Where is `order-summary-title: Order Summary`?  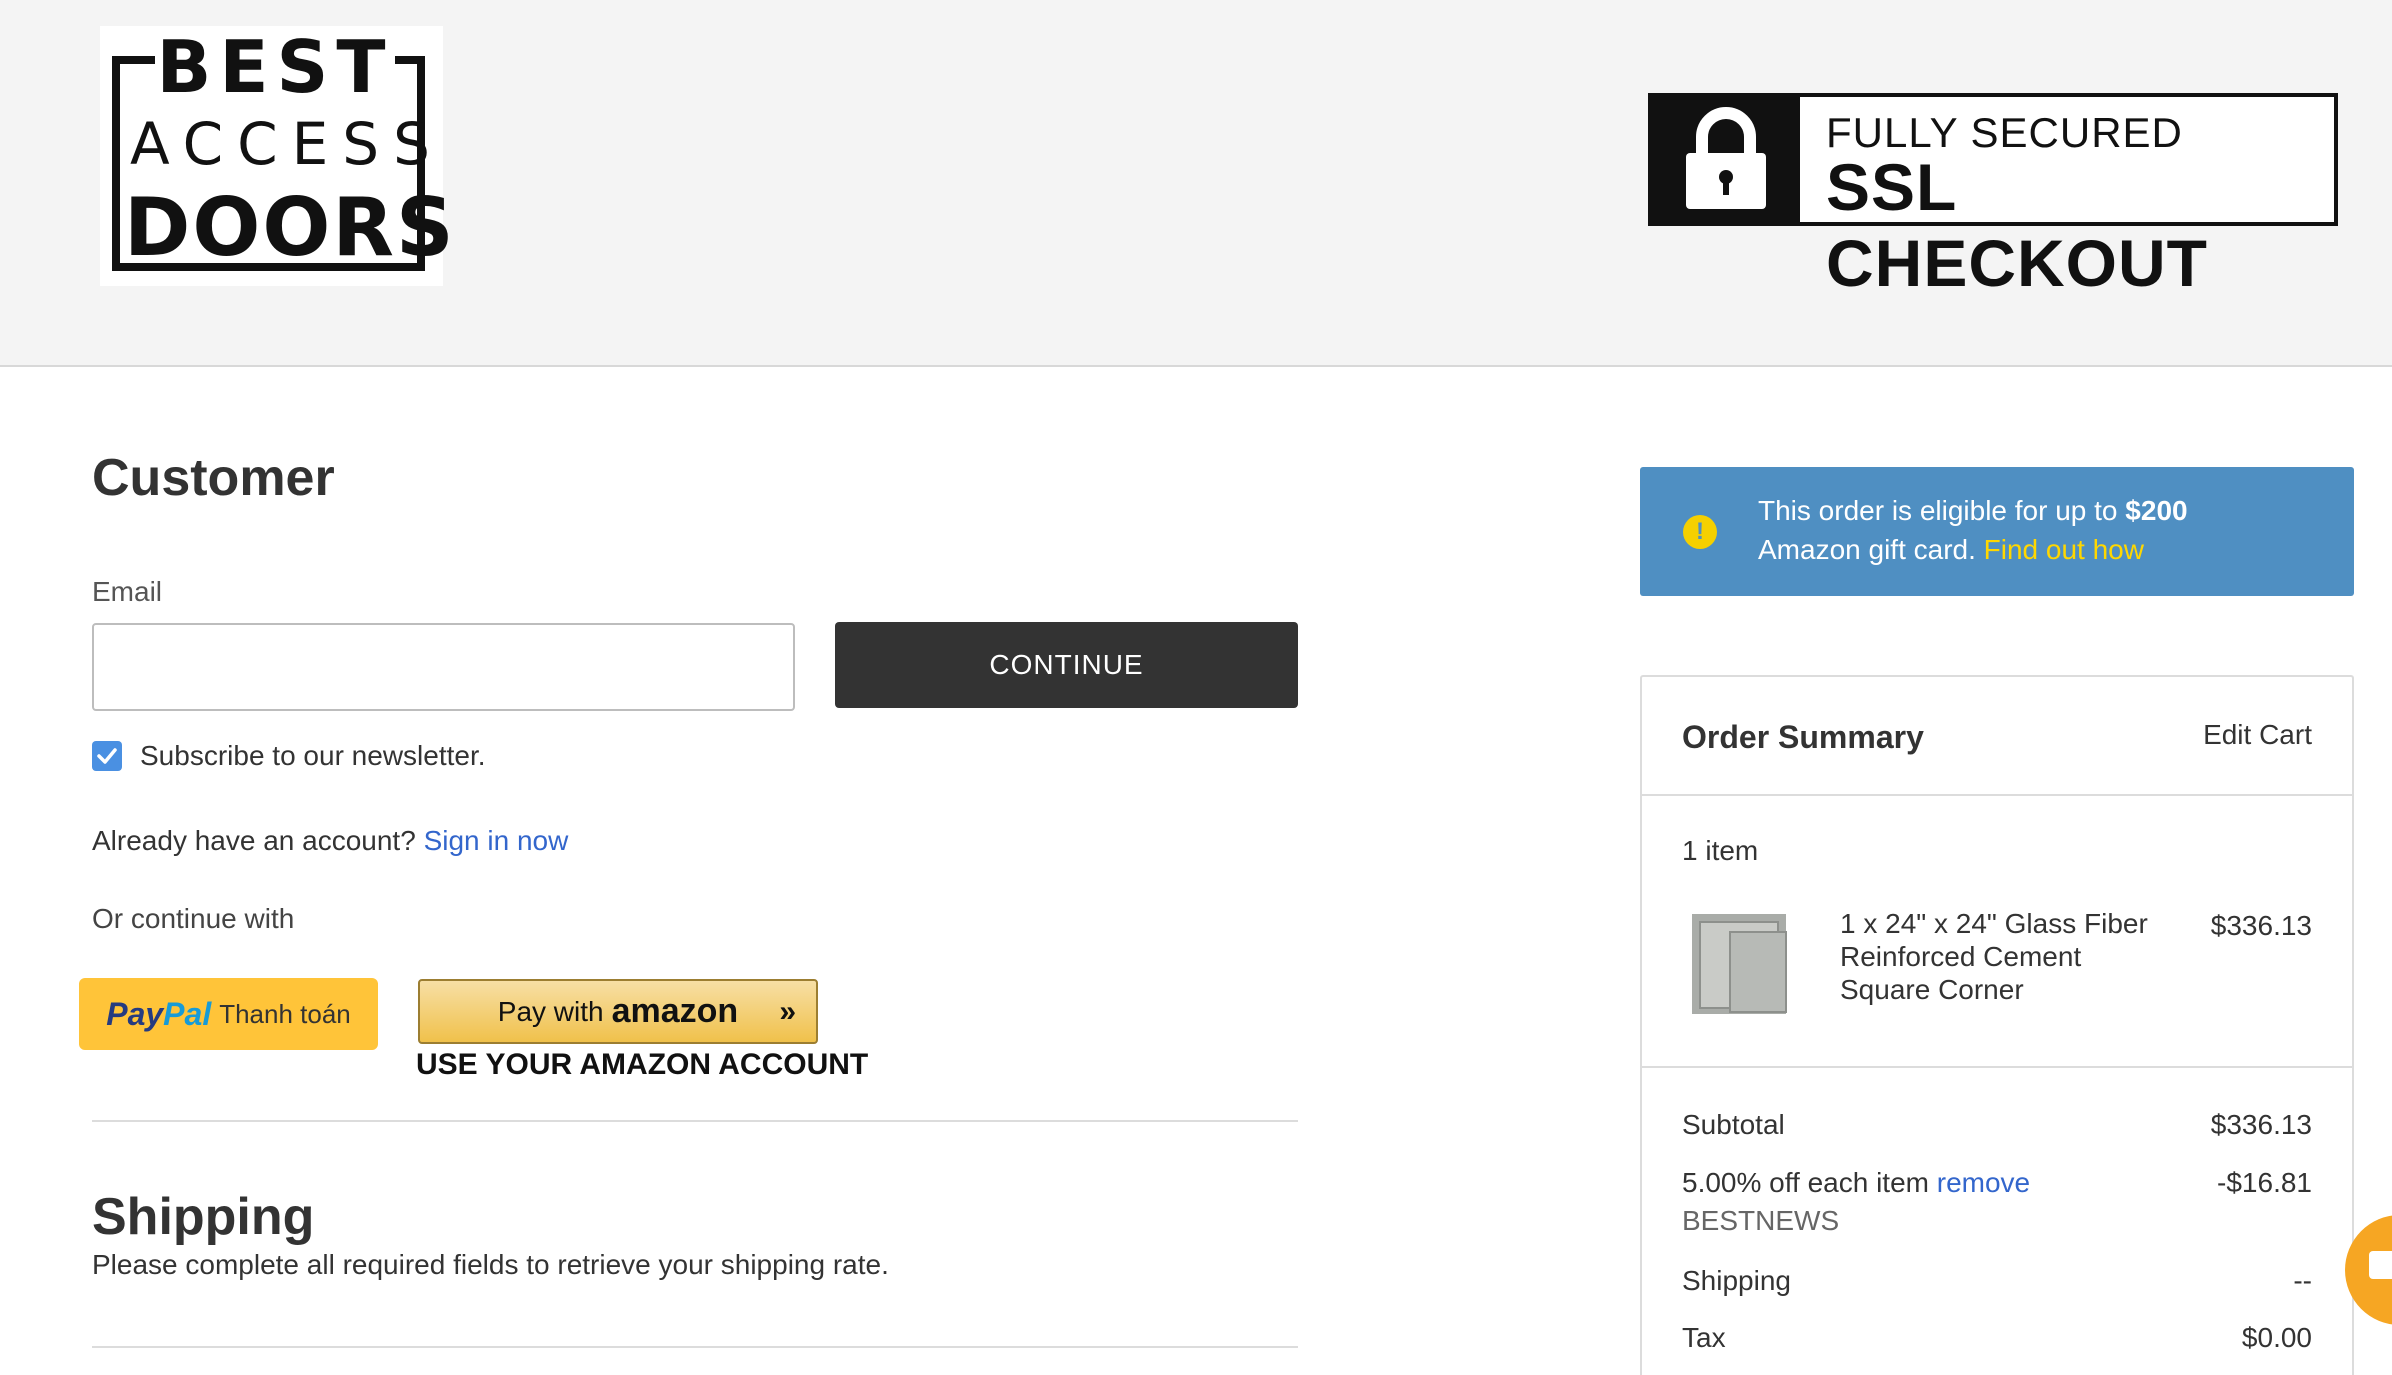
order-summary-title: Order Summary is located at coordinates (1803, 737).